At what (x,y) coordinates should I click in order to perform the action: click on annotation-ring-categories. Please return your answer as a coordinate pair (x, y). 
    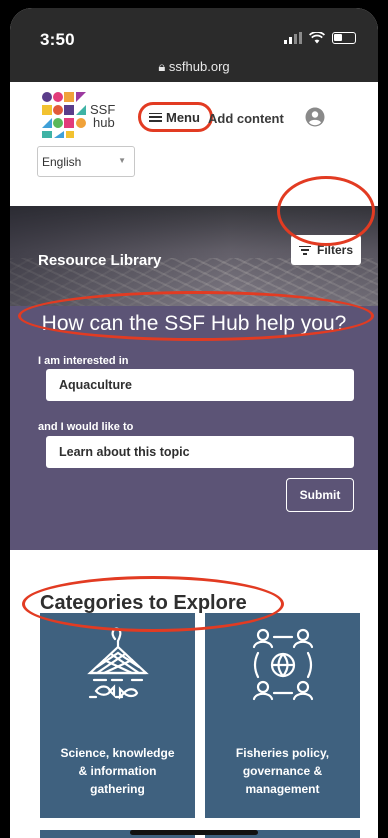
    Looking at the image, I should click on (153, 604).